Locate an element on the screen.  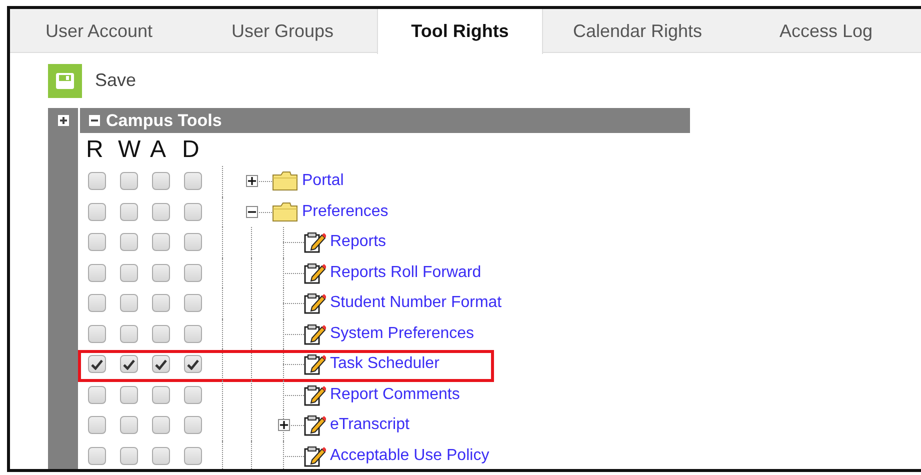
tab: Access Log is located at coordinates (826, 31).